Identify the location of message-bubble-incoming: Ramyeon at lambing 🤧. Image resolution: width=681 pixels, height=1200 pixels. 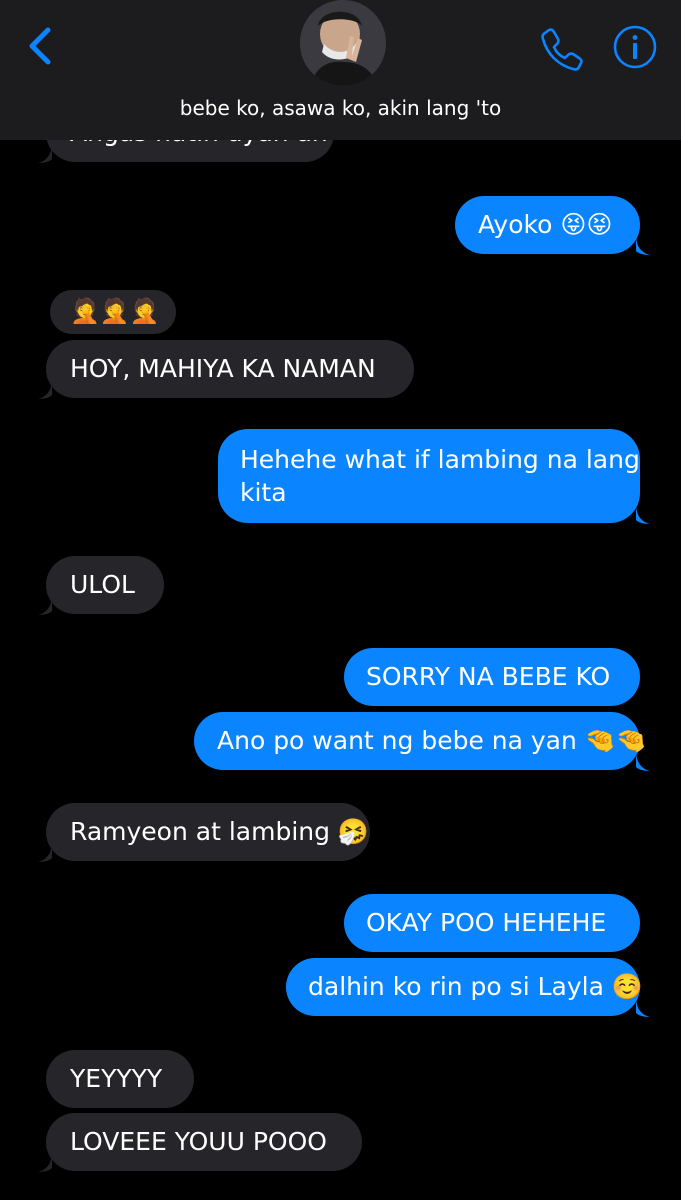
(204, 832).